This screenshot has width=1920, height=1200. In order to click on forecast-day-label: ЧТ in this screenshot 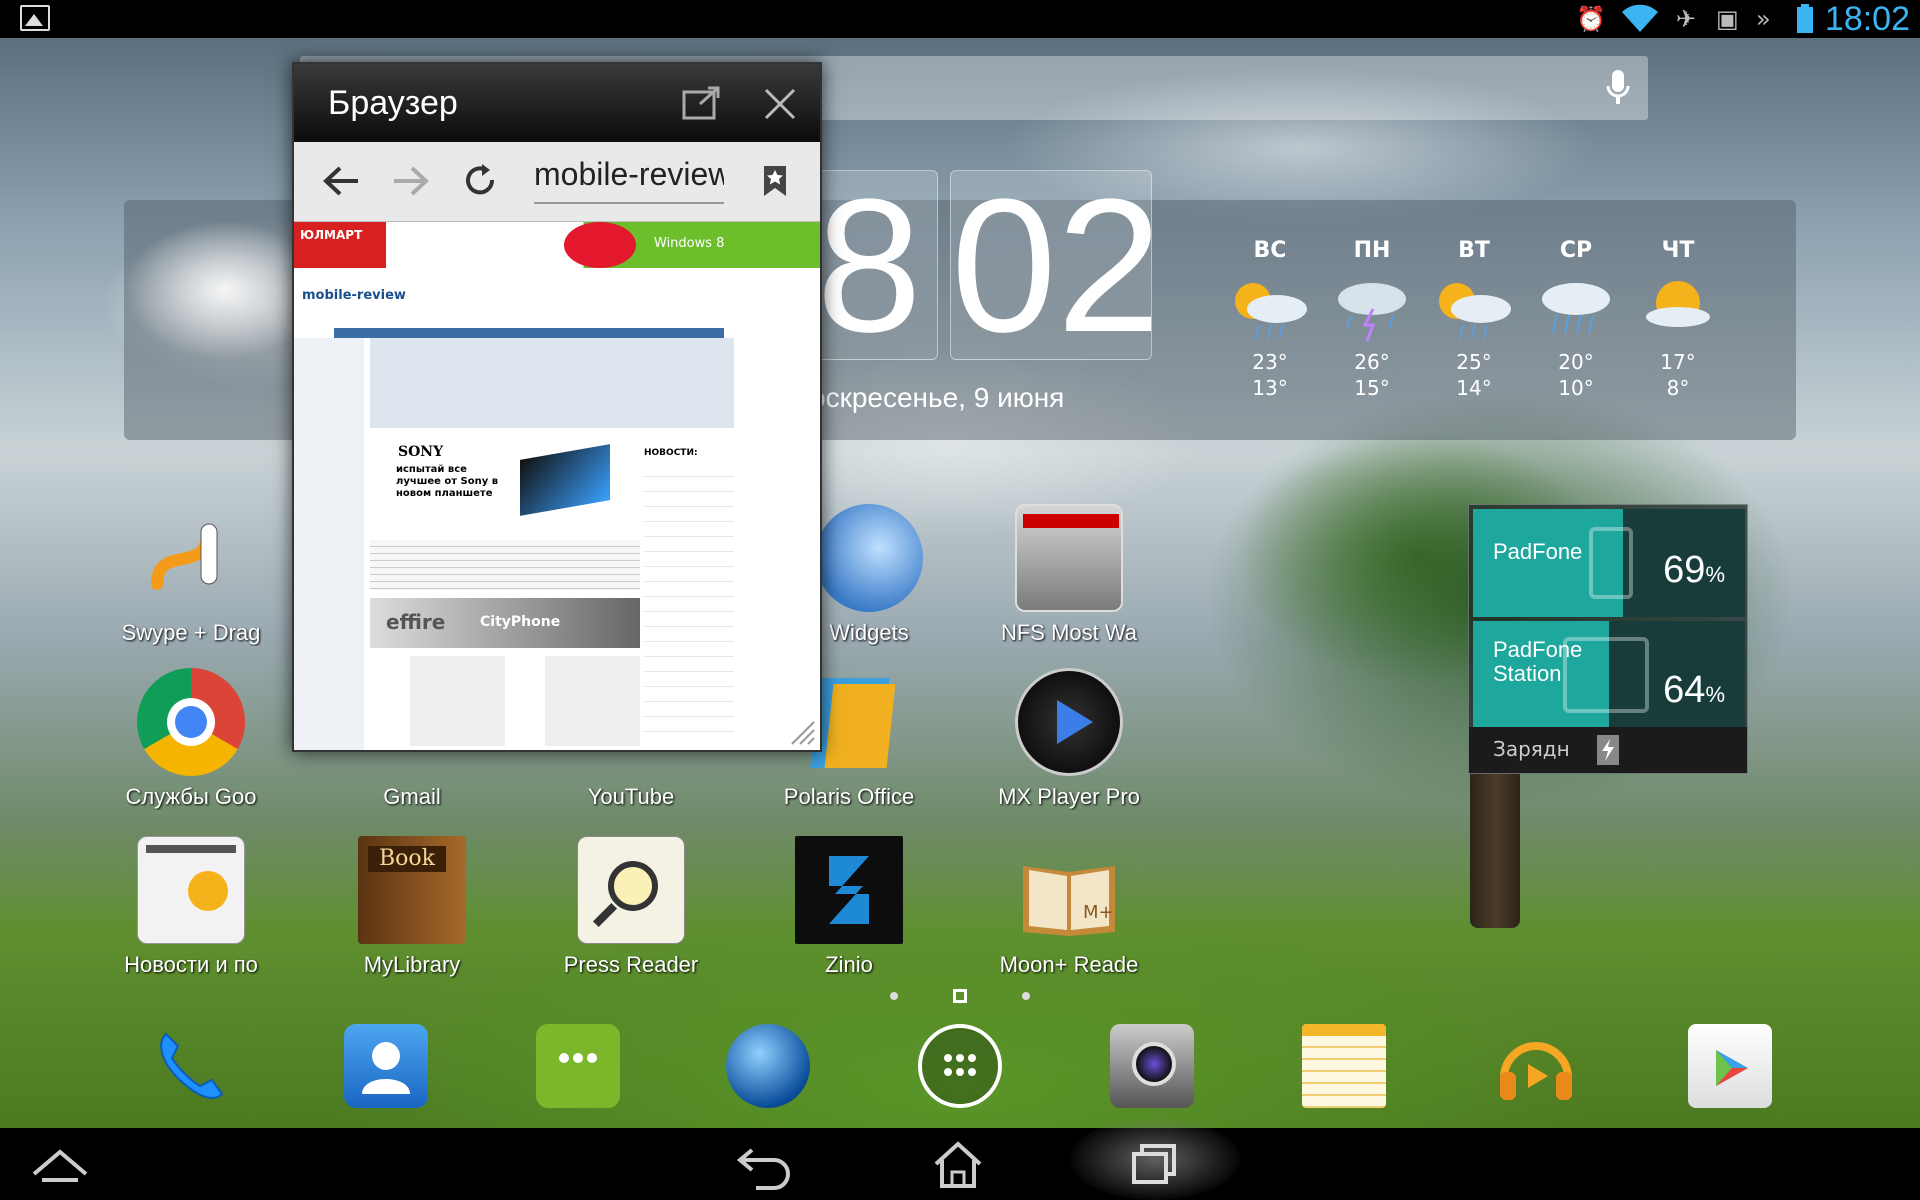, I will do `click(1678, 250)`.